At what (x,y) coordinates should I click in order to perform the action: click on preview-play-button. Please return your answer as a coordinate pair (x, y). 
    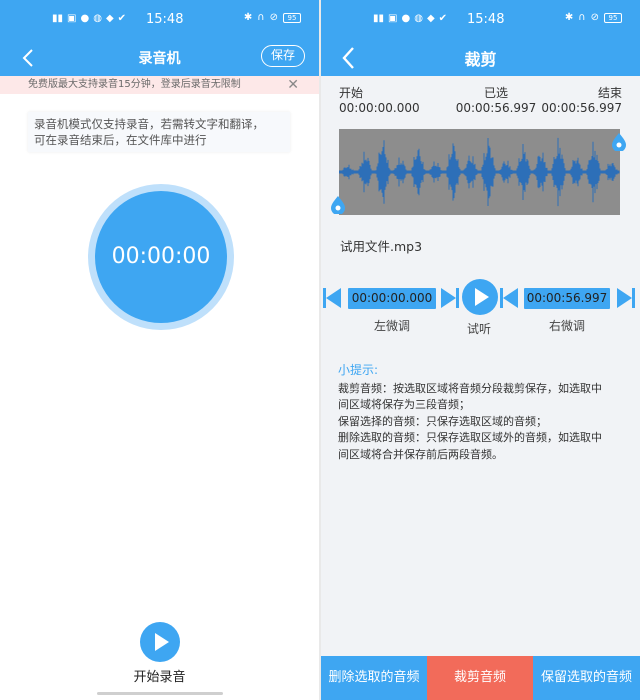
    Looking at the image, I should click on (480, 297).